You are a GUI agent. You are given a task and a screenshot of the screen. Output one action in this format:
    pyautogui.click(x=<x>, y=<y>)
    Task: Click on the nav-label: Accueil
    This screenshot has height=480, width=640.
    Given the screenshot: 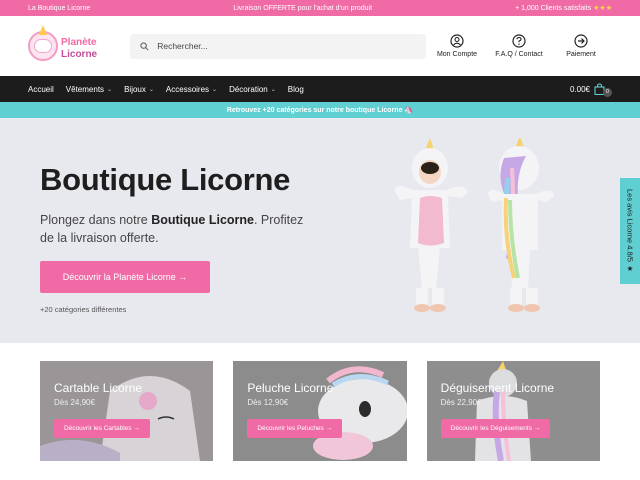 What is the action you would take?
    pyautogui.click(x=41, y=89)
    